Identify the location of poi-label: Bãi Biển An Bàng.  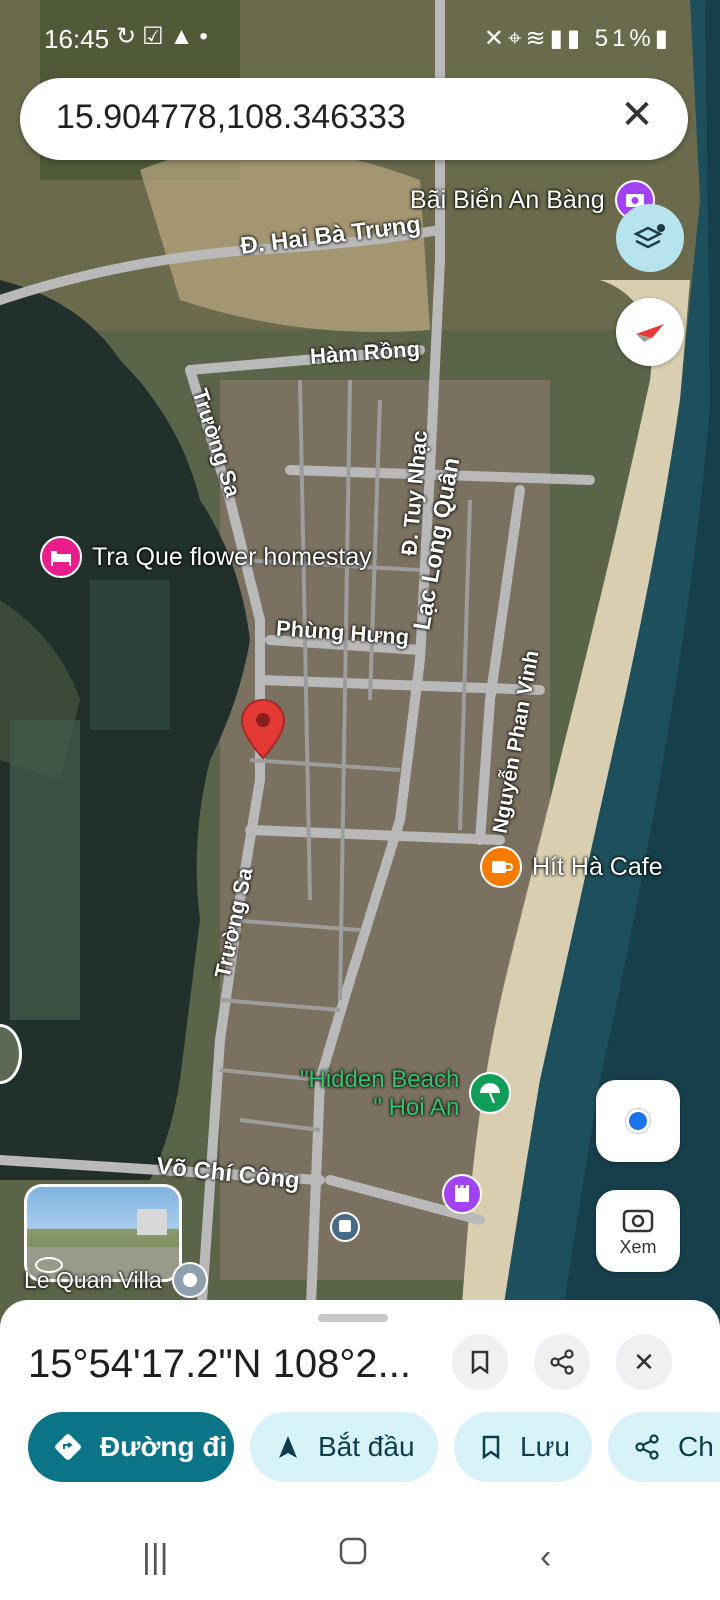
(507, 199).